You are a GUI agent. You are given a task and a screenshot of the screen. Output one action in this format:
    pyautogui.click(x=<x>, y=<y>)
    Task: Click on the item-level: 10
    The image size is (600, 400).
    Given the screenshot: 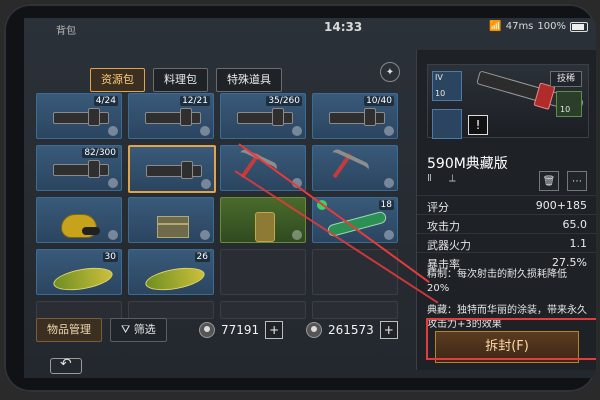 What is the action you would take?
    pyautogui.click(x=440, y=93)
    